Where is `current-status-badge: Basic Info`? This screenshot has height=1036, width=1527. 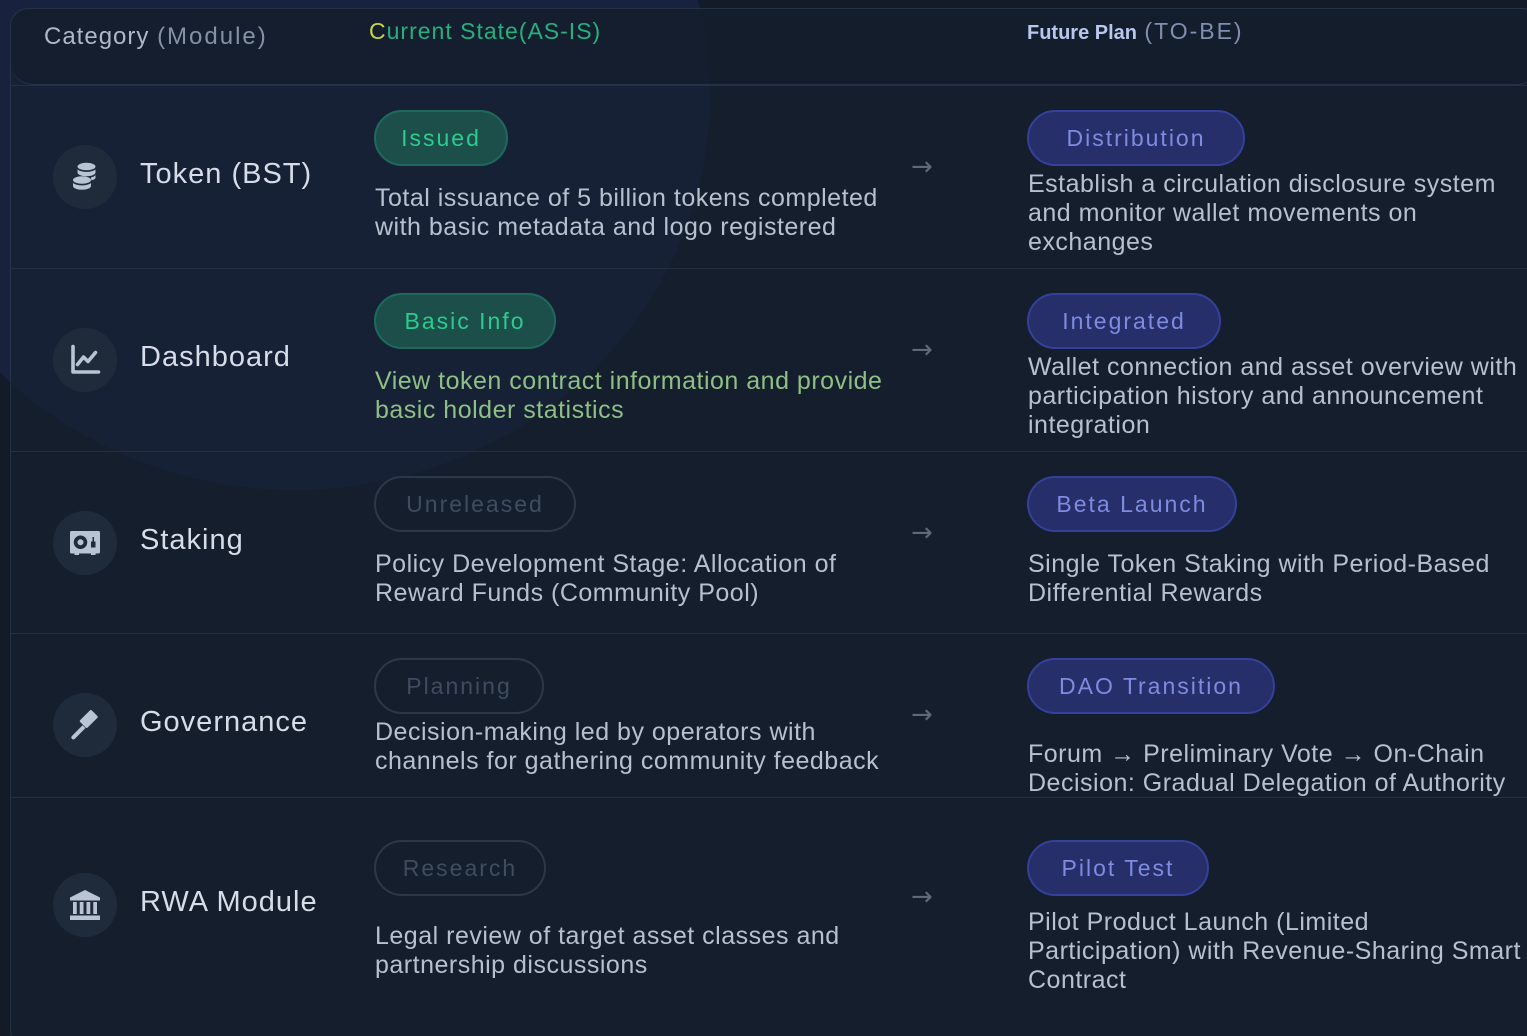 current-status-badge: Basic Info is located at coordinates (465, 321).